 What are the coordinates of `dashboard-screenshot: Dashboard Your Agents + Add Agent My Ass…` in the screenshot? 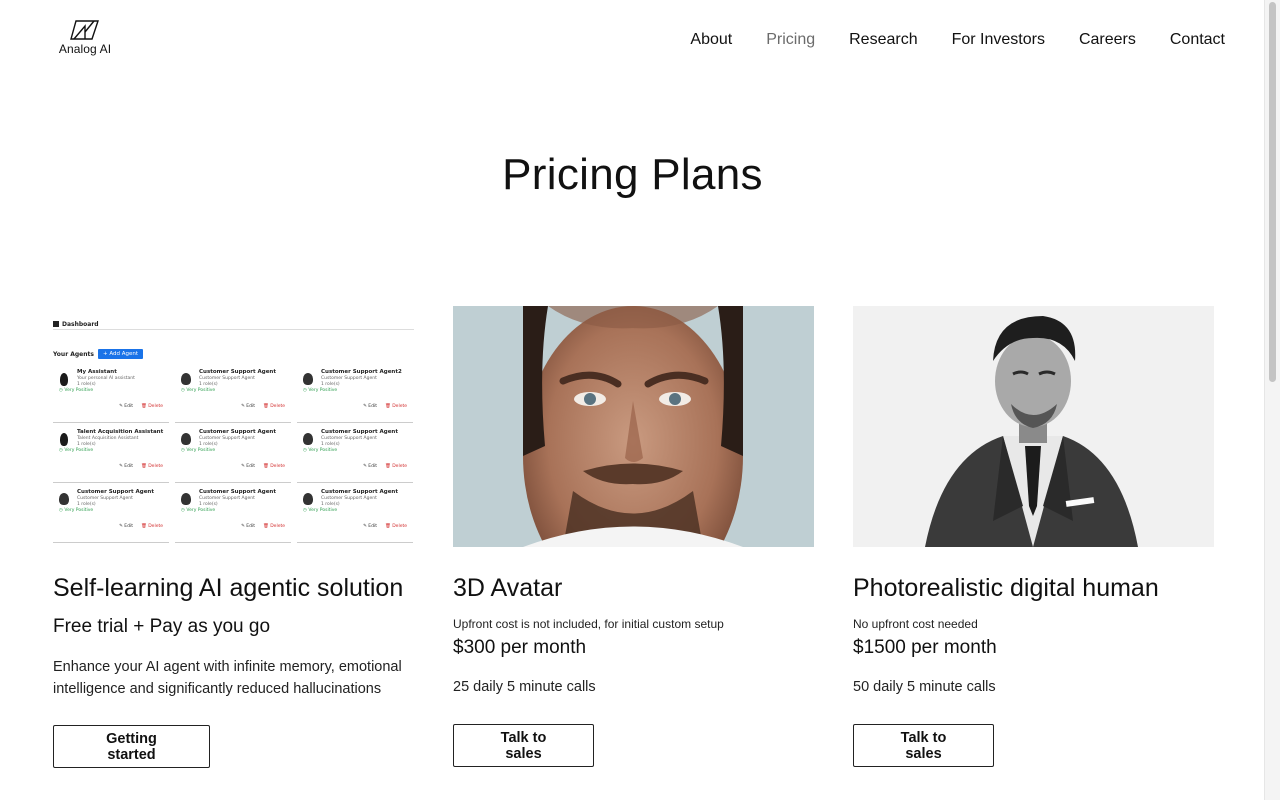 It's located at (233, 426).